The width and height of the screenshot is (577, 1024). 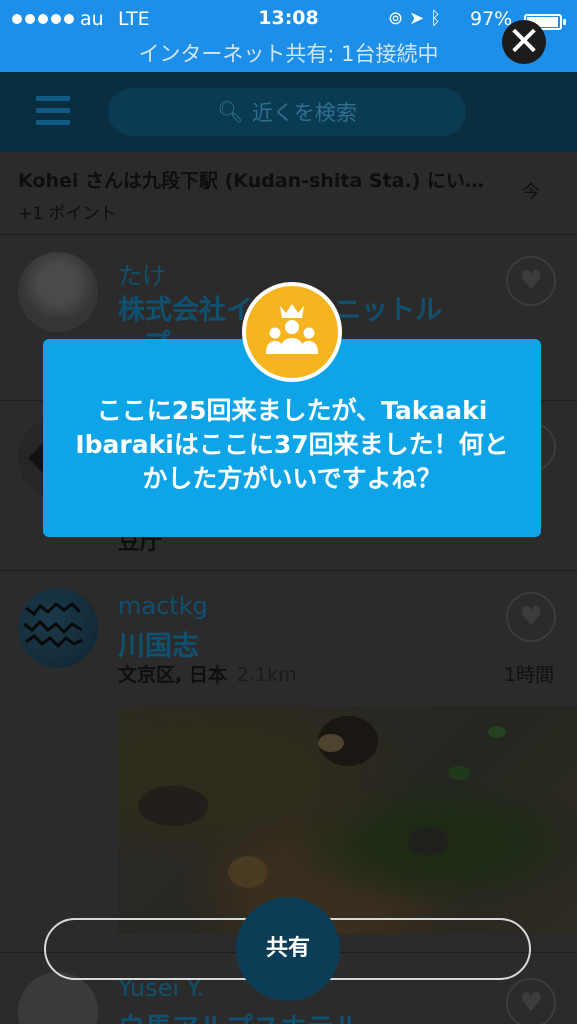 What do you see at coordinates (142, 273) in the screenshot?
I see `post-username: たけ` at bounding box center [142, 273].